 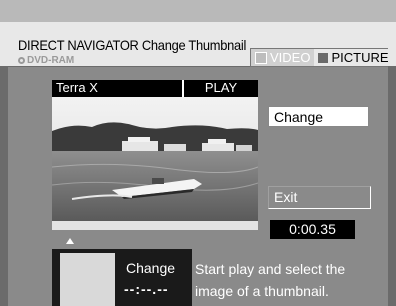 What do you see at coordinates (290, 57) in the screenshot?
I see `mode-video-label: VIDEO` at bounding box center [290, 57].